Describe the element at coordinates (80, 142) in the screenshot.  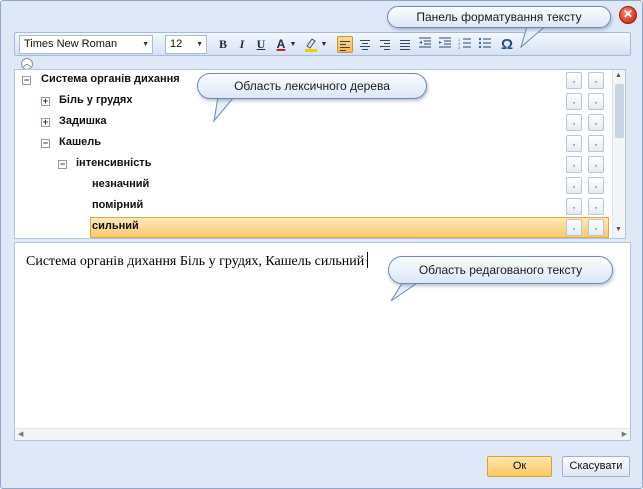
I see `tree-item-label: Кашель` at that location.